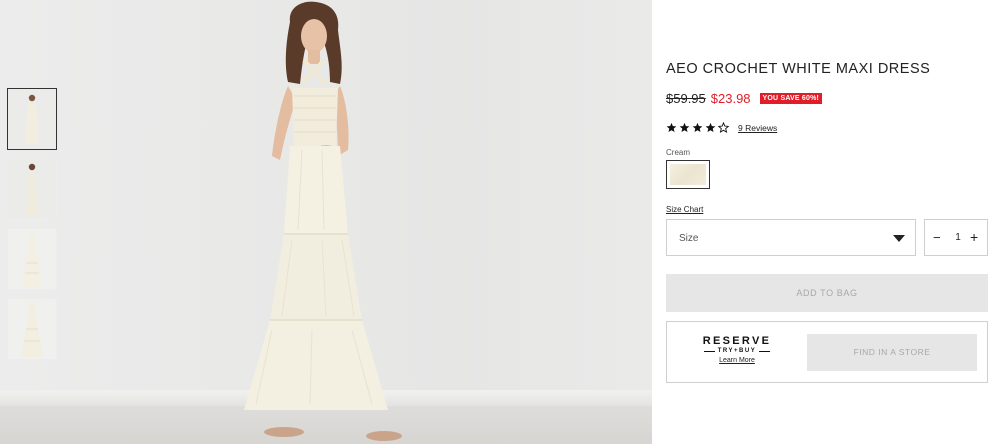 This screenshot has height=444, width=990. Describe the element at coordinates (791, 237) in the screenshot. I see `size-dropdown: Size` at that location.